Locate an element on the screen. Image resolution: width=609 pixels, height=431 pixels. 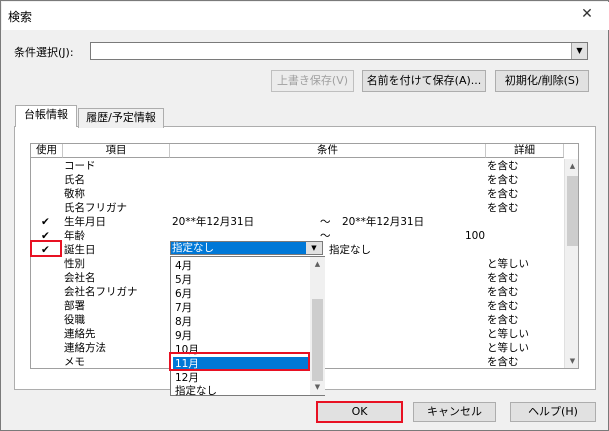
reset-delete-button: 初期化/削除(S) is located at coordinates (542, 81).